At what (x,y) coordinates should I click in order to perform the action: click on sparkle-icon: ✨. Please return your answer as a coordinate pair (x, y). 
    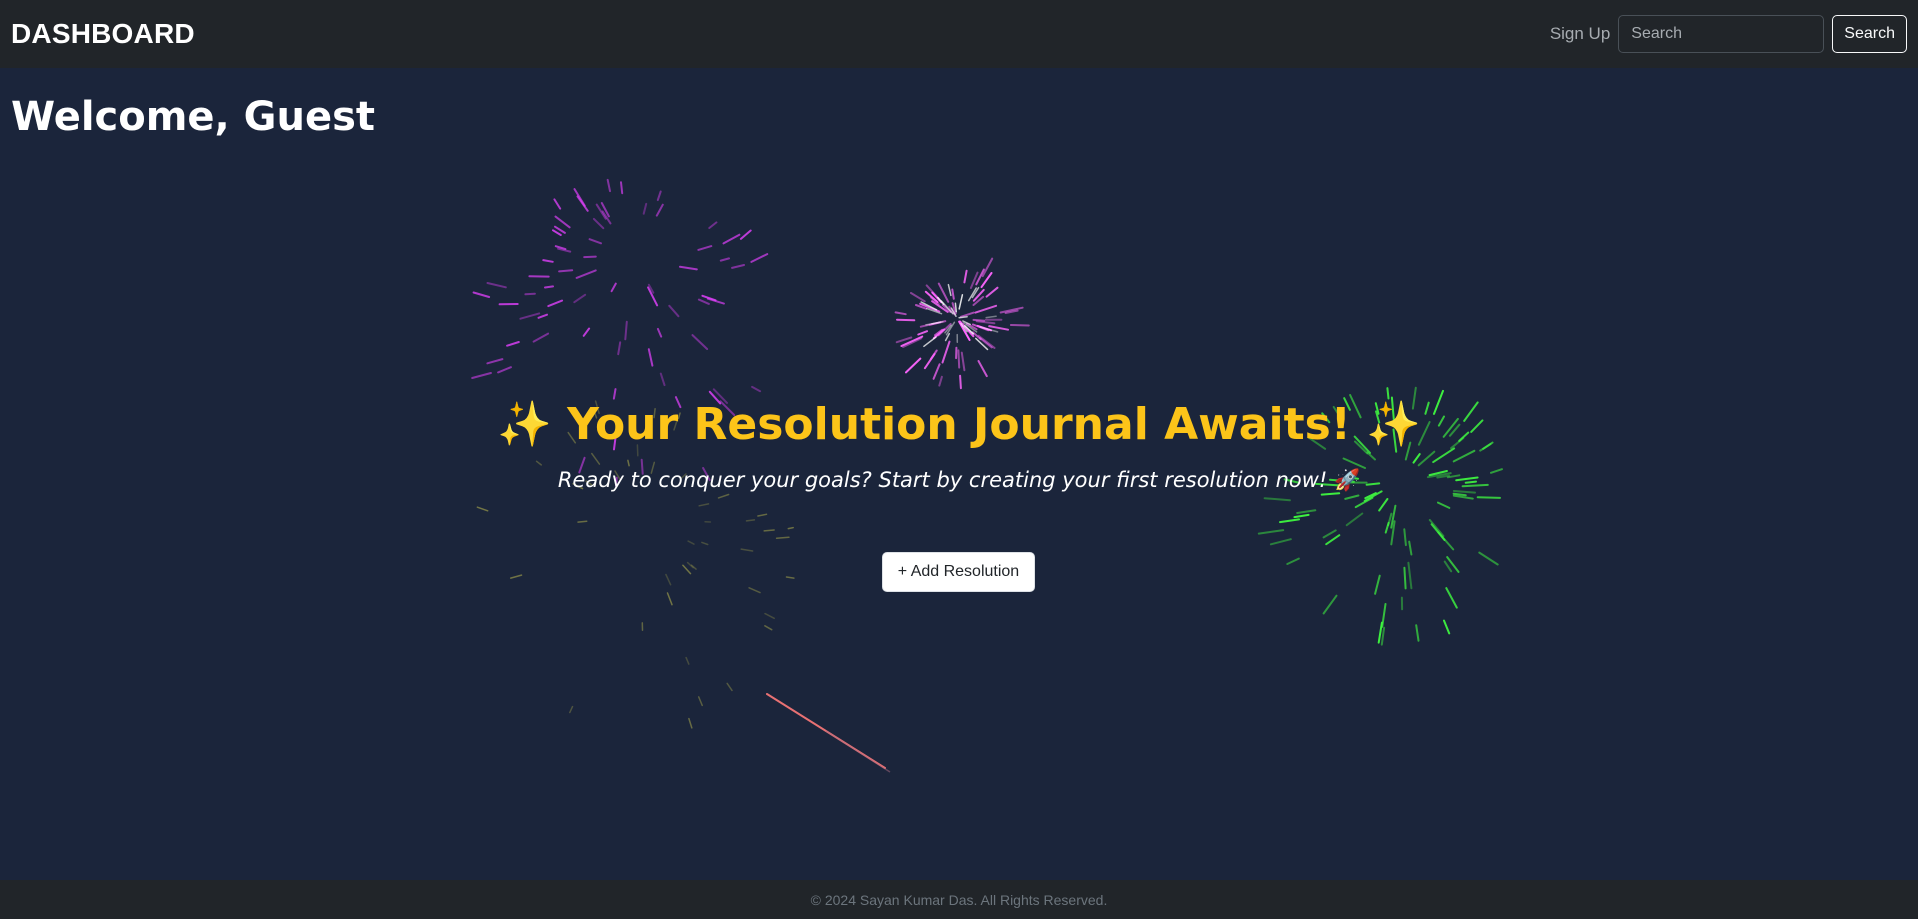
    Looking at the image, I should click on (524, 424).